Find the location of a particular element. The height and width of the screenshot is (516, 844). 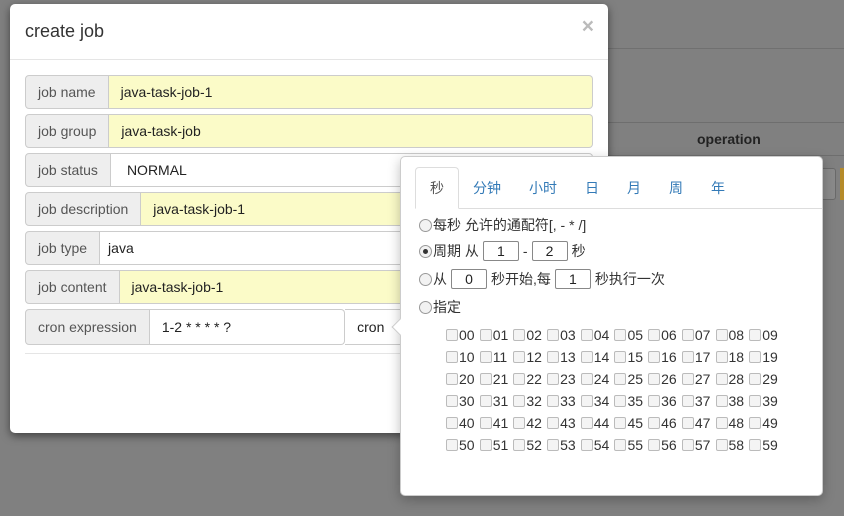

second-checkbox-item: 59 is located at coordinates (766, 445).